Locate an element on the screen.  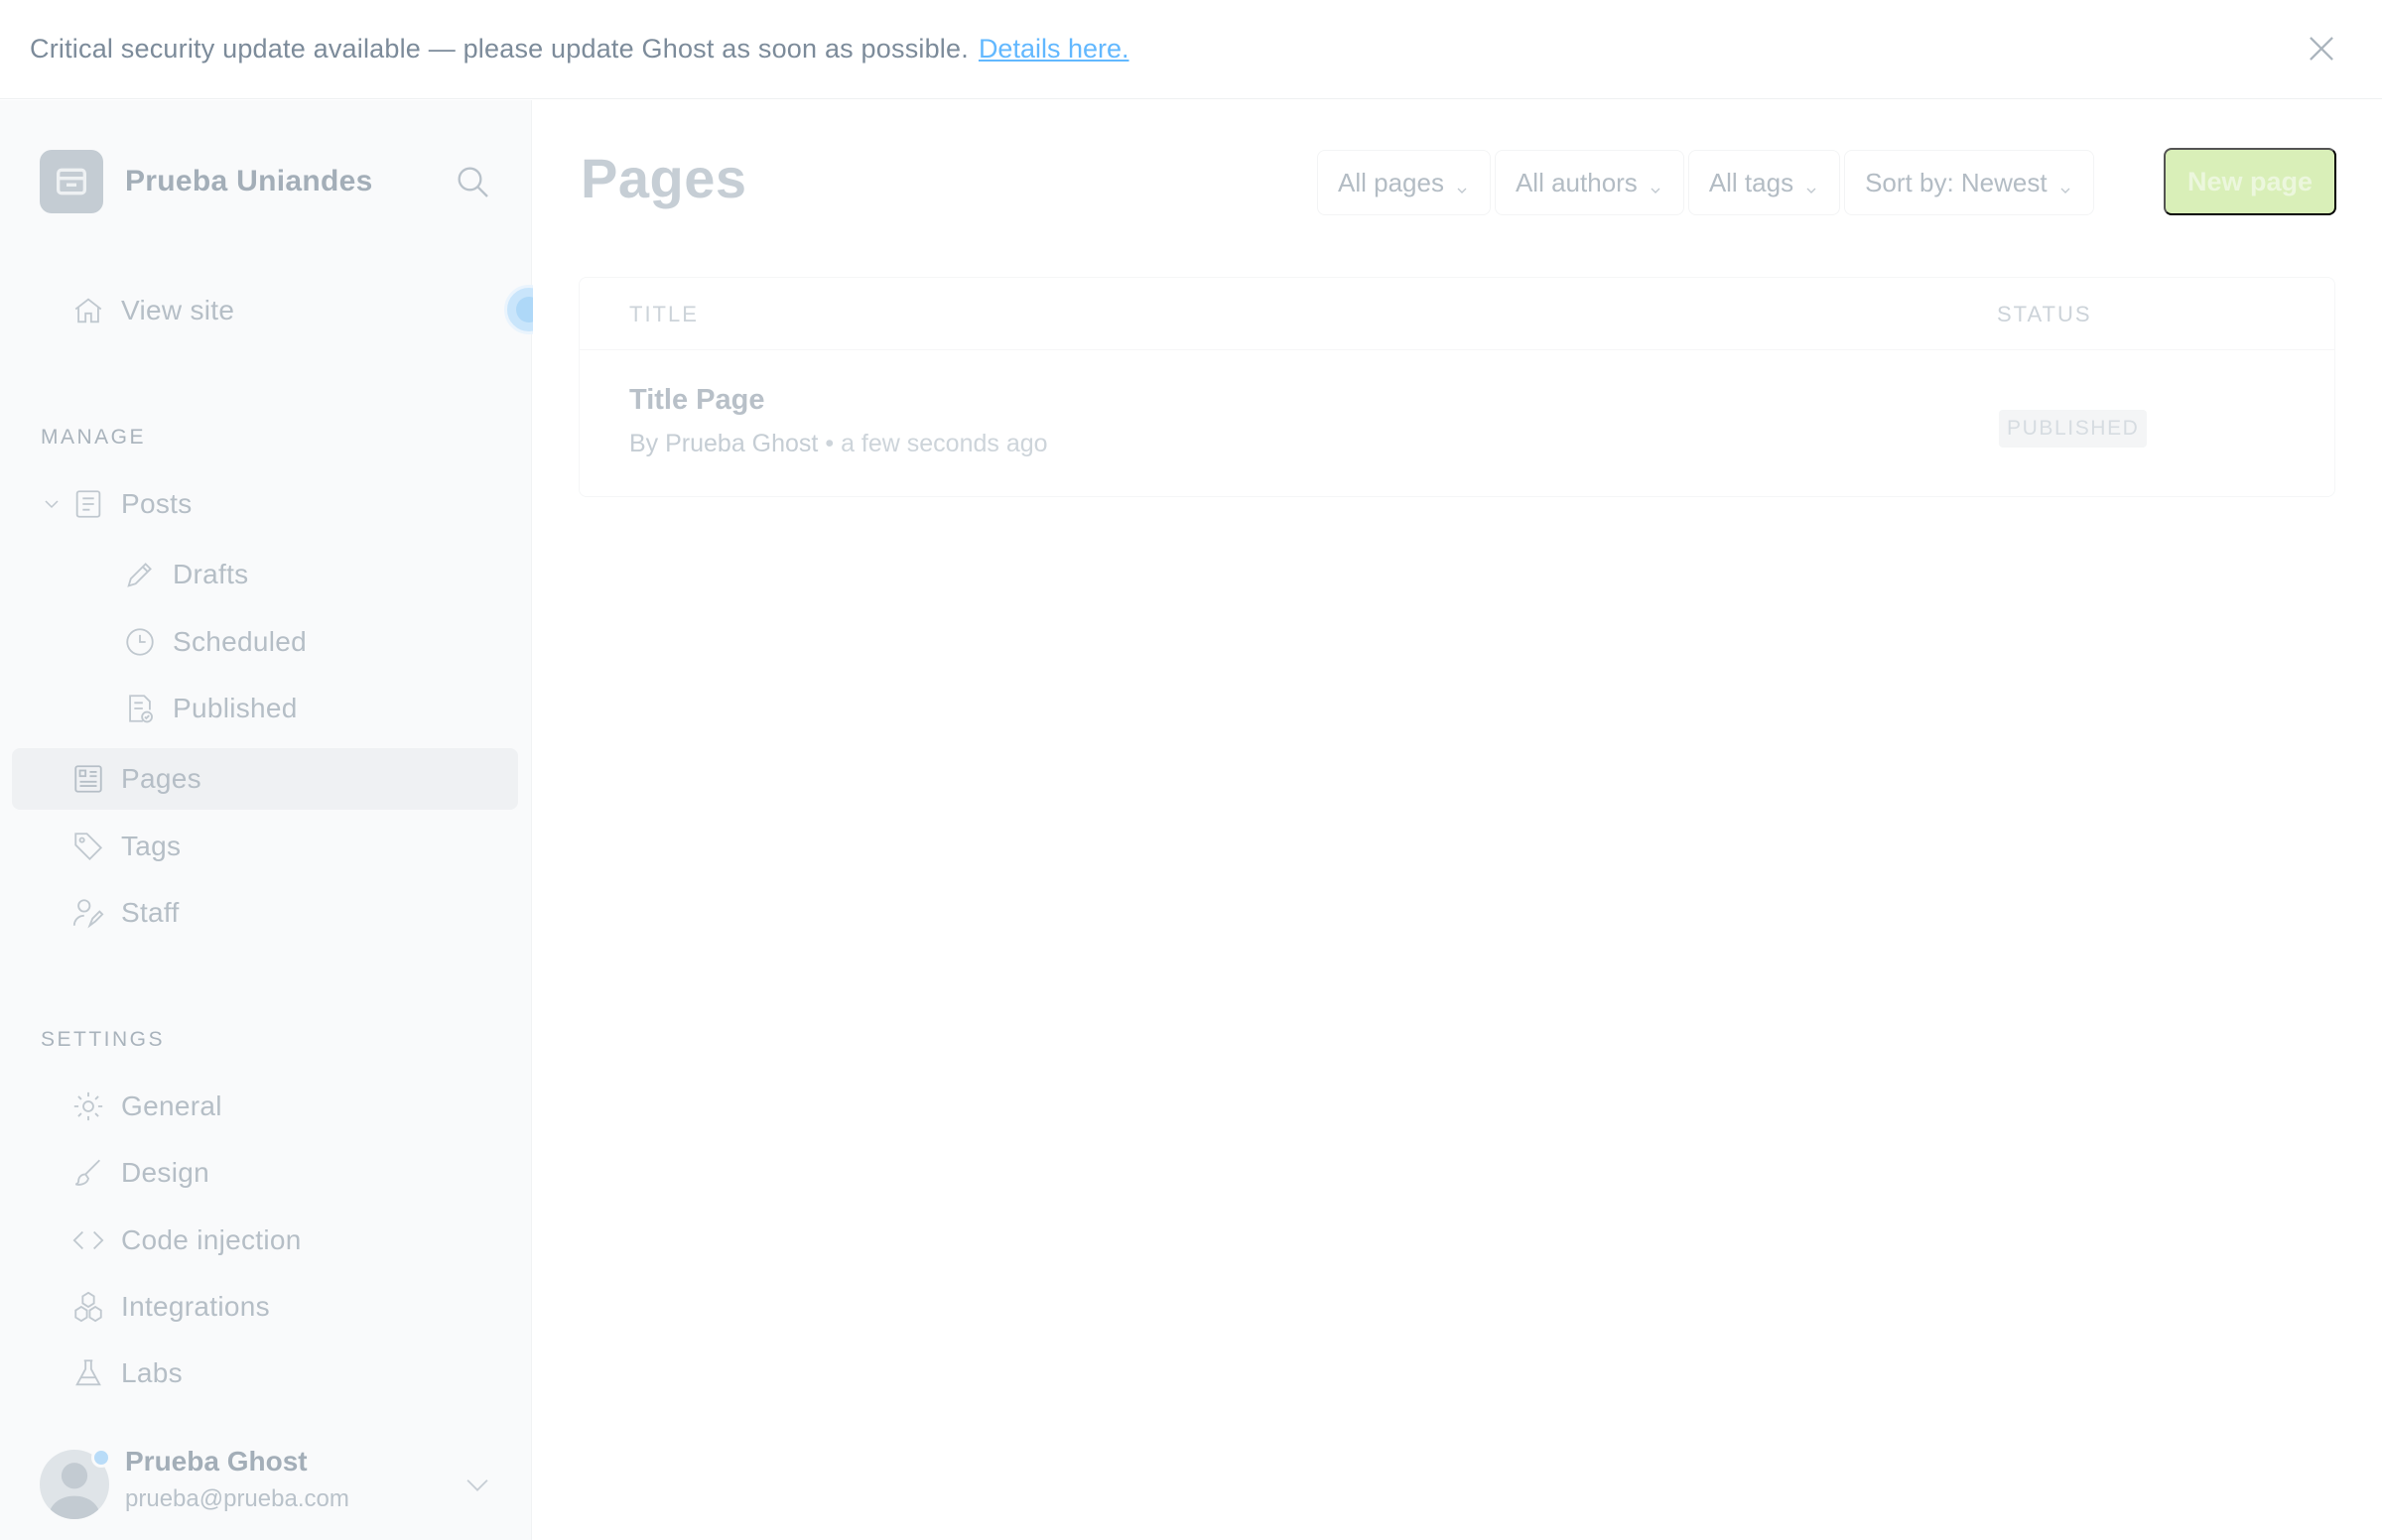
brand-logo is located at coordinates (71, 181).